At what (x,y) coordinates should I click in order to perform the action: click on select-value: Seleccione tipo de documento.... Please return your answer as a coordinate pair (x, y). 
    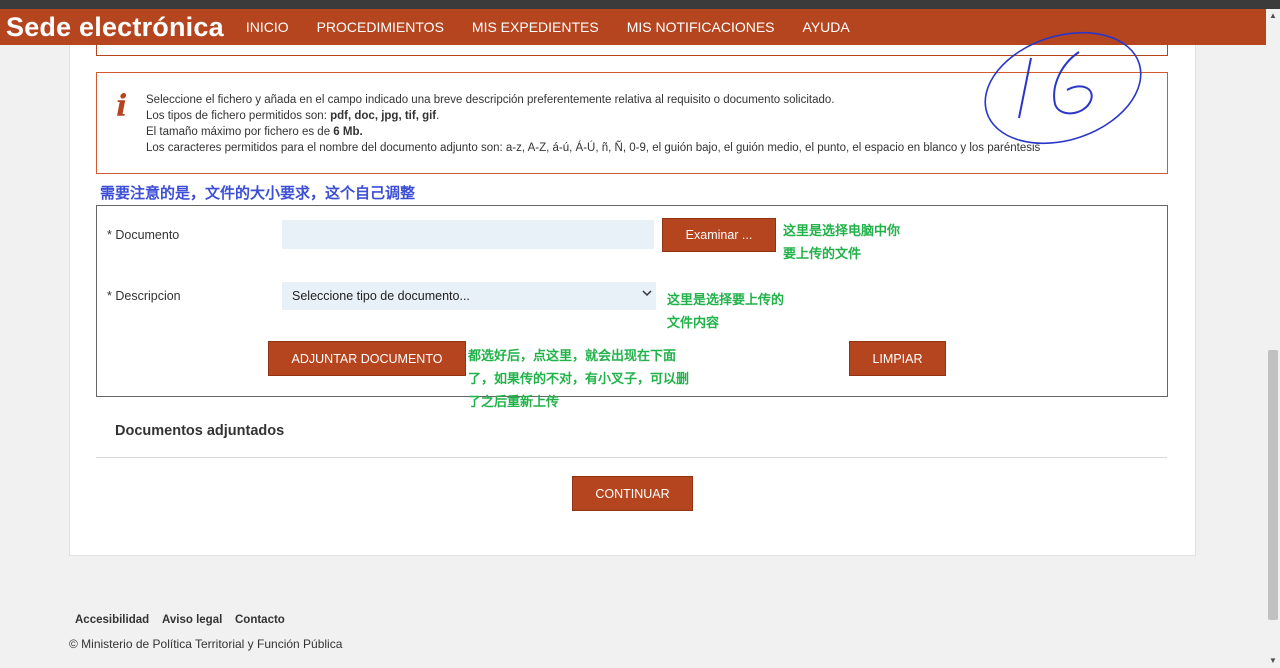
    Looking at the image, I should click on (381, 296).